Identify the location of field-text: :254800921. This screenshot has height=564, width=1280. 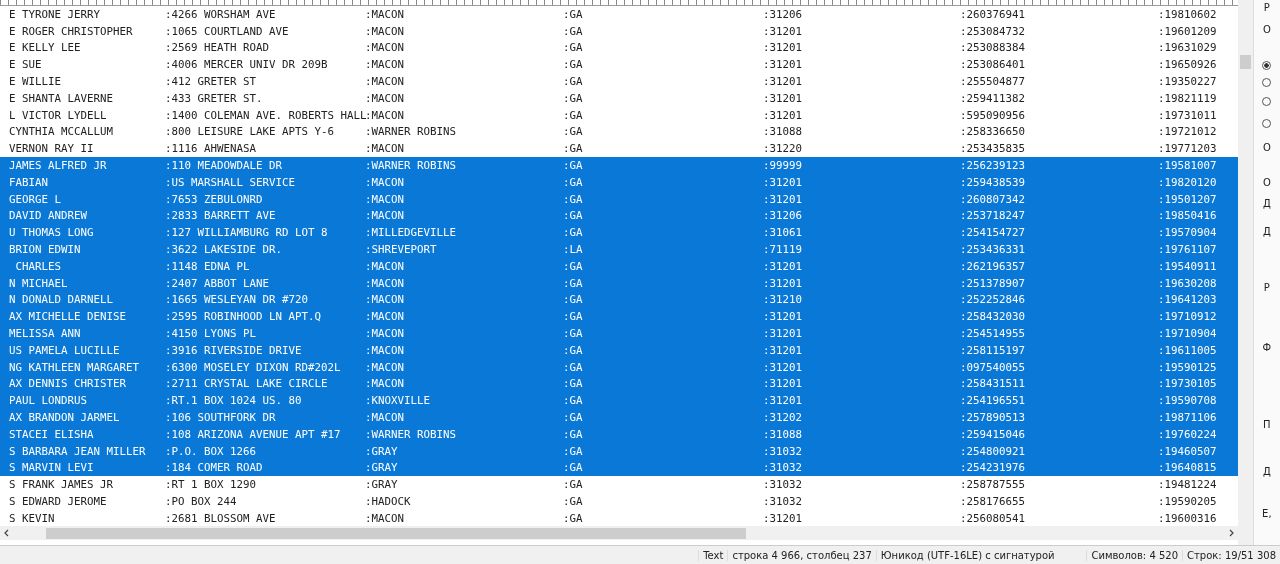
(993, 451).